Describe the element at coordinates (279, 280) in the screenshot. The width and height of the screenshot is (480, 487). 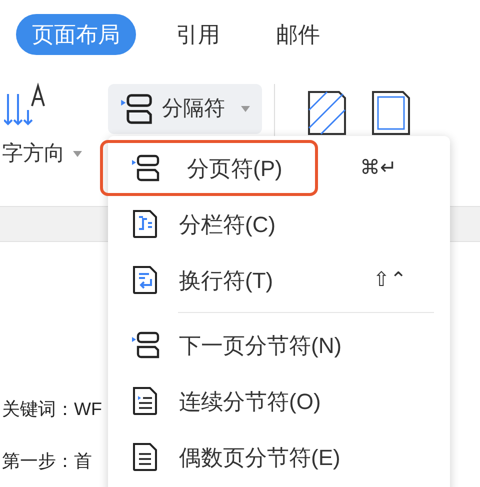
I see `menu-item: 换行符(T) ⇧⌃` at that location.